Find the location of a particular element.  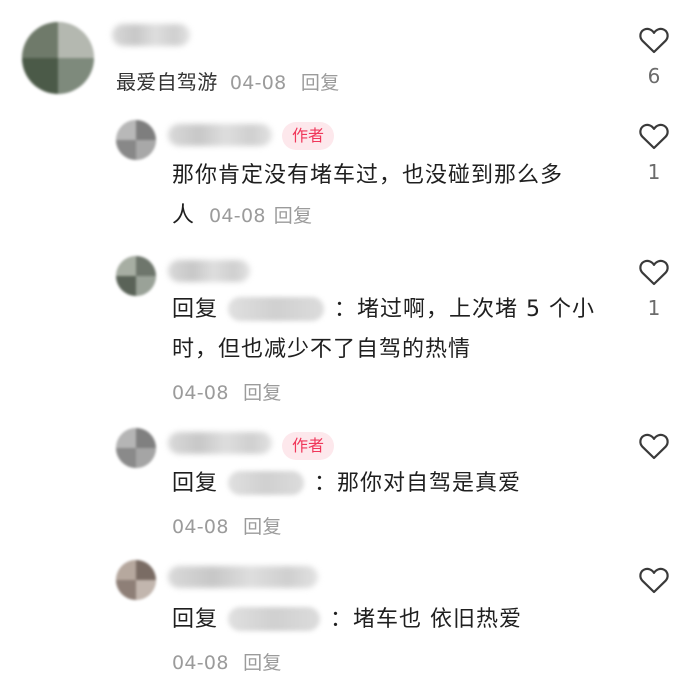

comment-text-fragment: ：堵车也 依旧热爱 is located at coordinates (426, 619).